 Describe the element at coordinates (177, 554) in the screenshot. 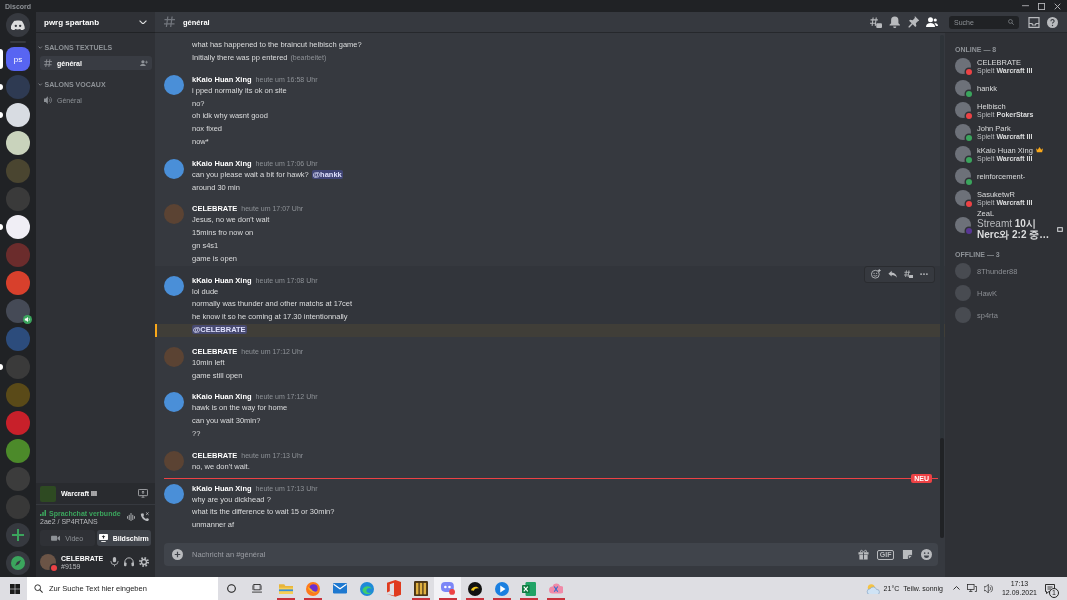

I see `add-attachment-icon` at that location.